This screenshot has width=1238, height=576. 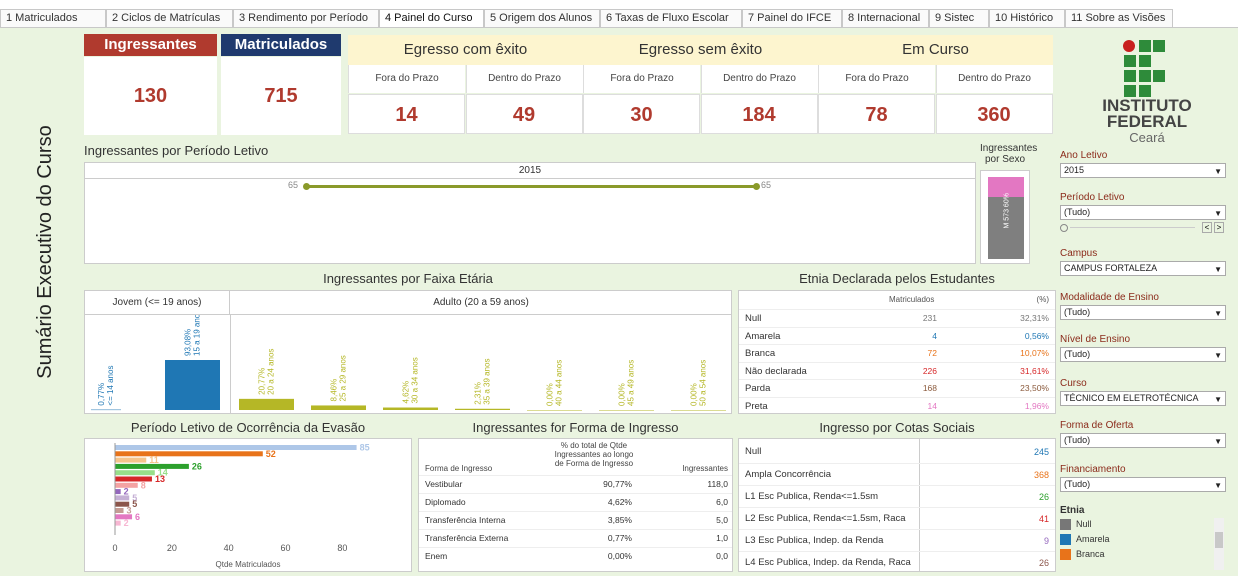 What do you see at coordinates (1007, 225) in the screenshot?
I see `sexo-label-m: M` at bounding box center [1007, 225].